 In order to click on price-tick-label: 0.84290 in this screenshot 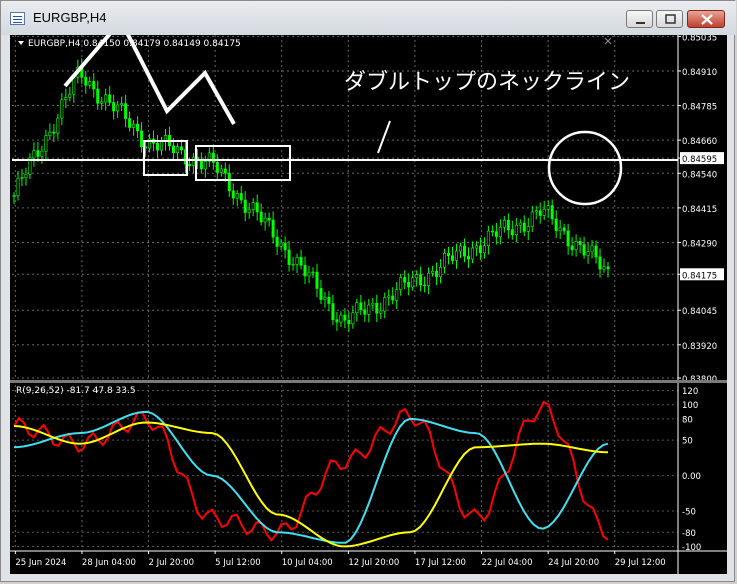, I will do `click(699, 244)`.